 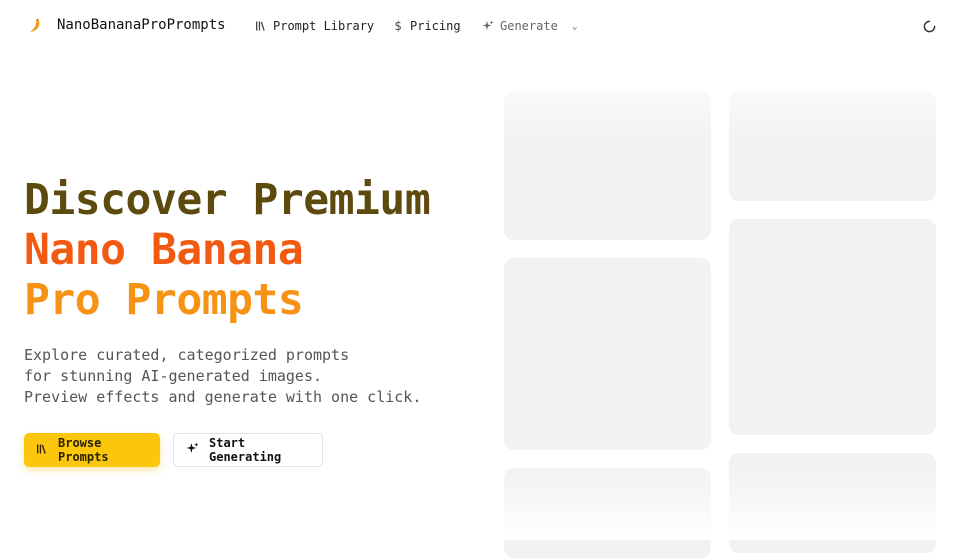 I want to click on hero-title-line-1: Discover Premium, so click(x=227, y=200).